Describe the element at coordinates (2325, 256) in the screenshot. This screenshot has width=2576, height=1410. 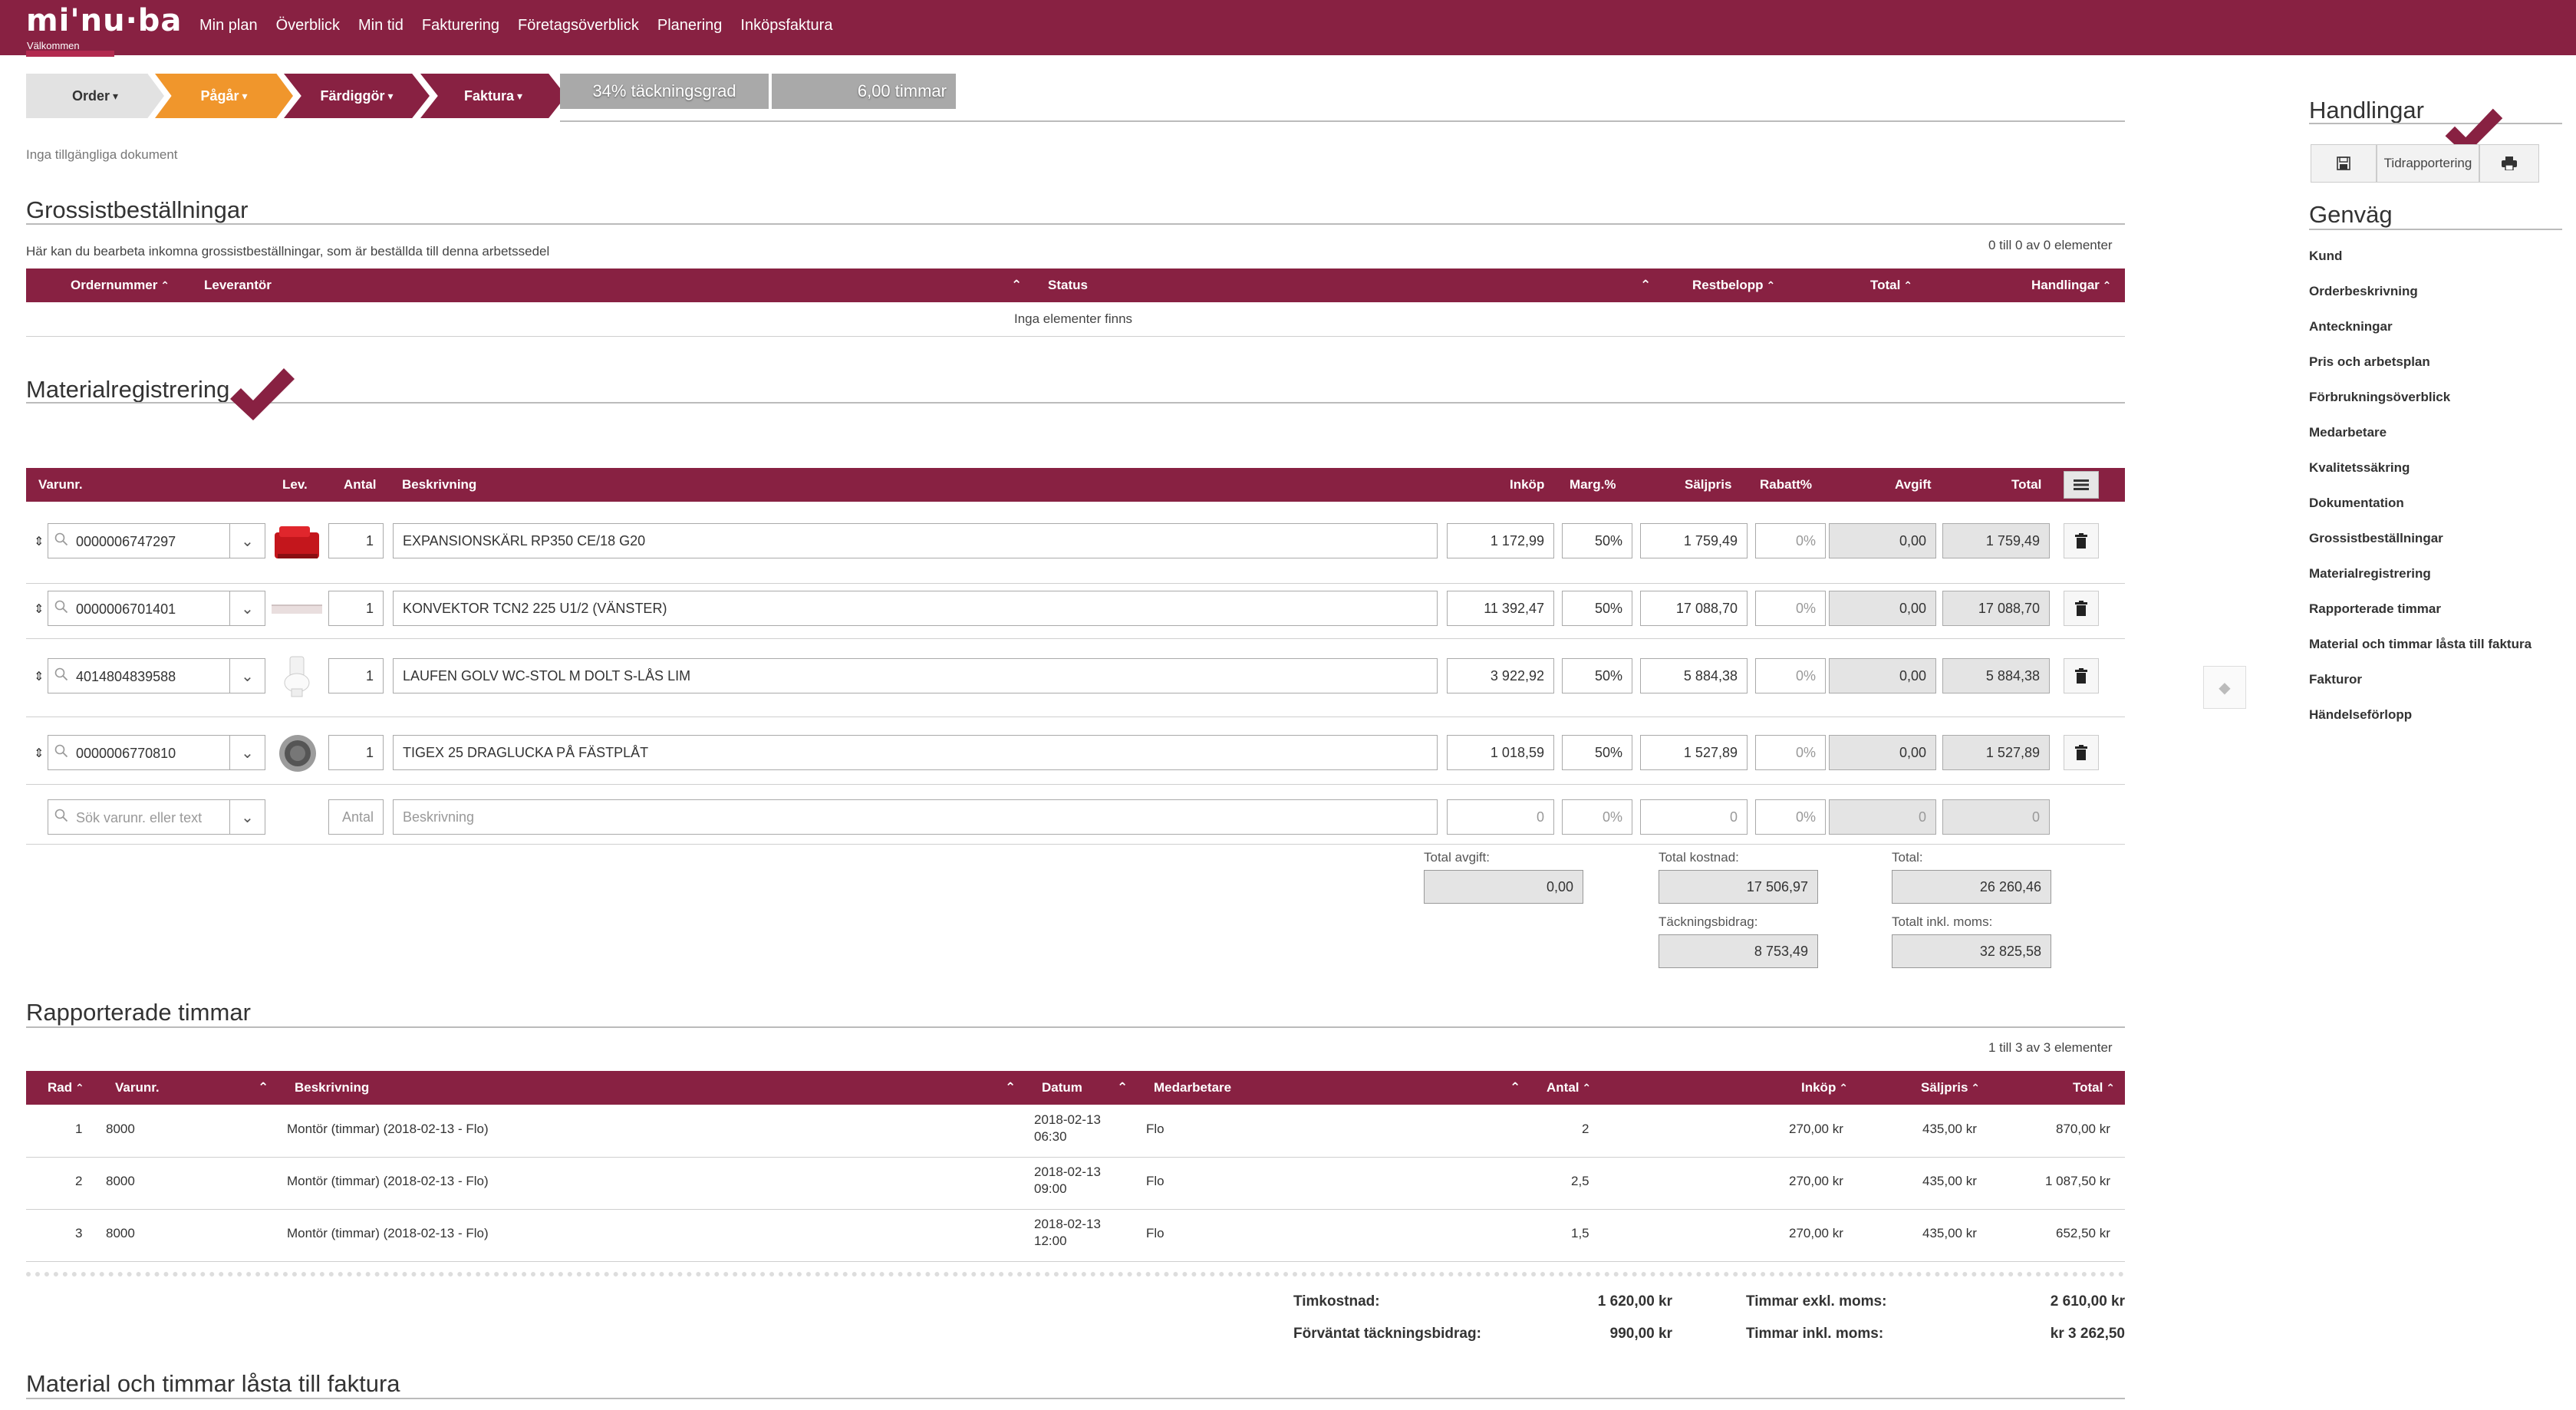
I see `shortcut-kund: Kund` at that location.